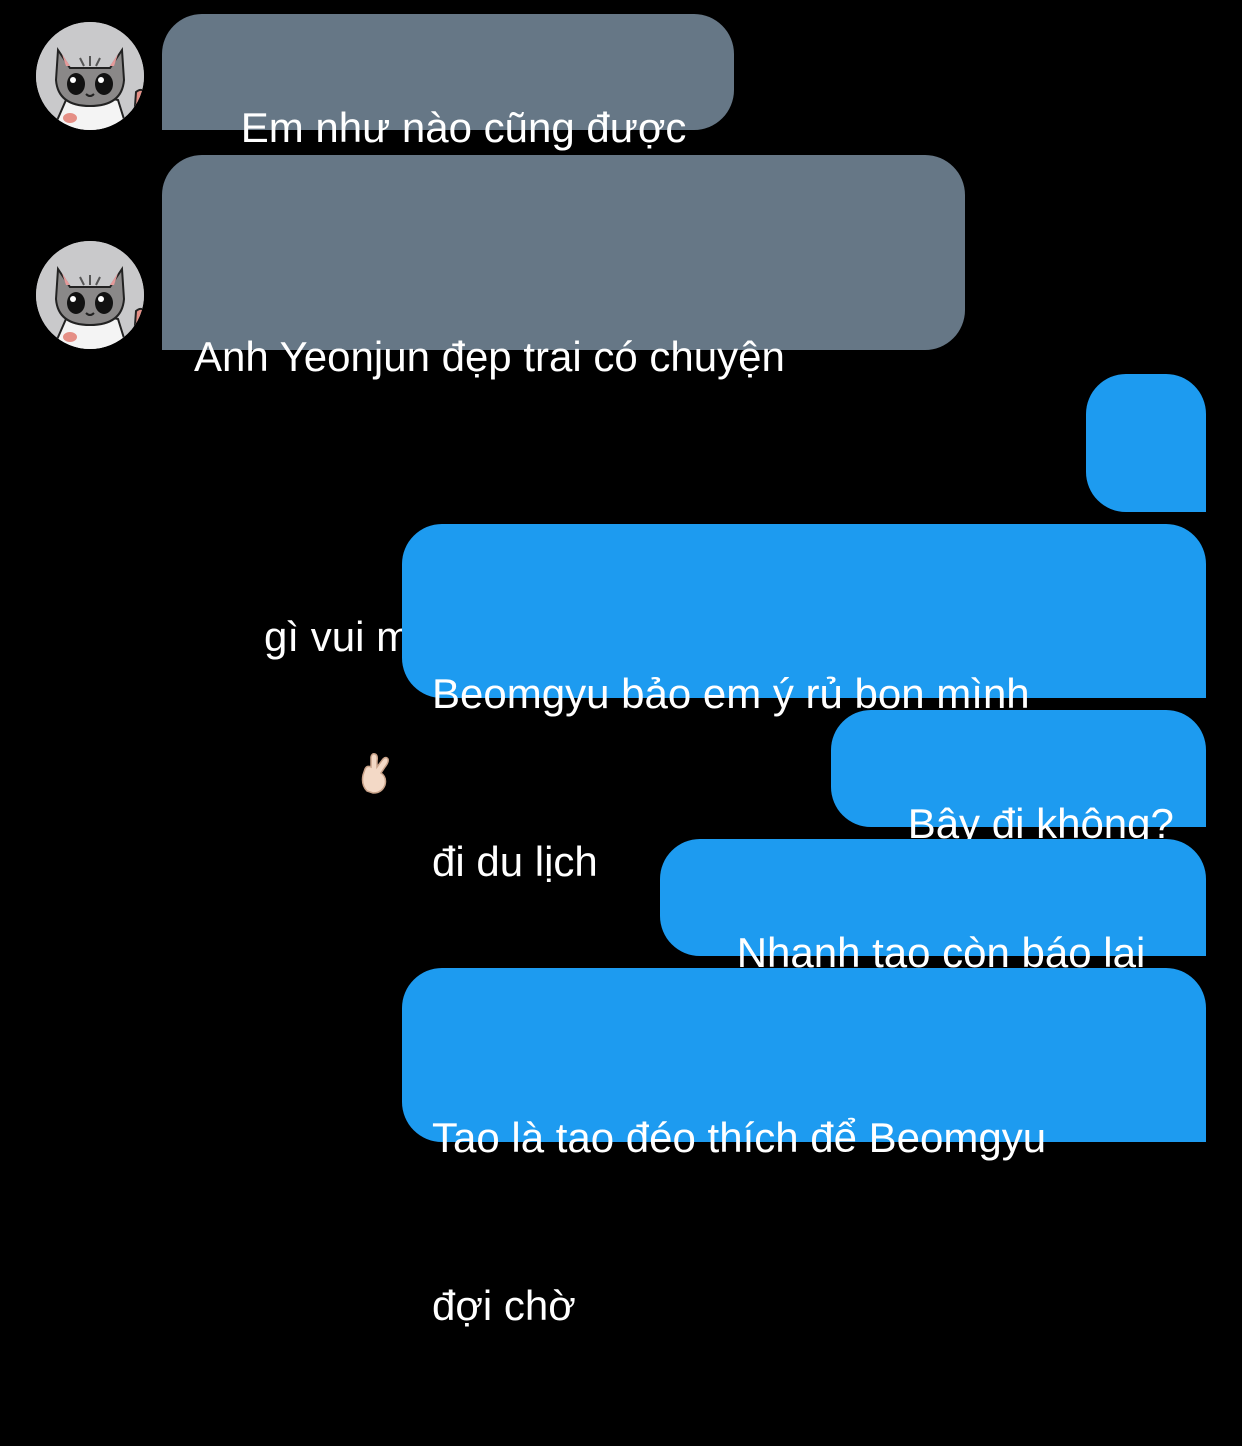 Image resolution: width=1242 pixels, height=1446 pixels. Describe the element at coordinates (933, 907) in the screenshot. I see `outgoing-message: Nhanh tao còn báo lại` at that location.